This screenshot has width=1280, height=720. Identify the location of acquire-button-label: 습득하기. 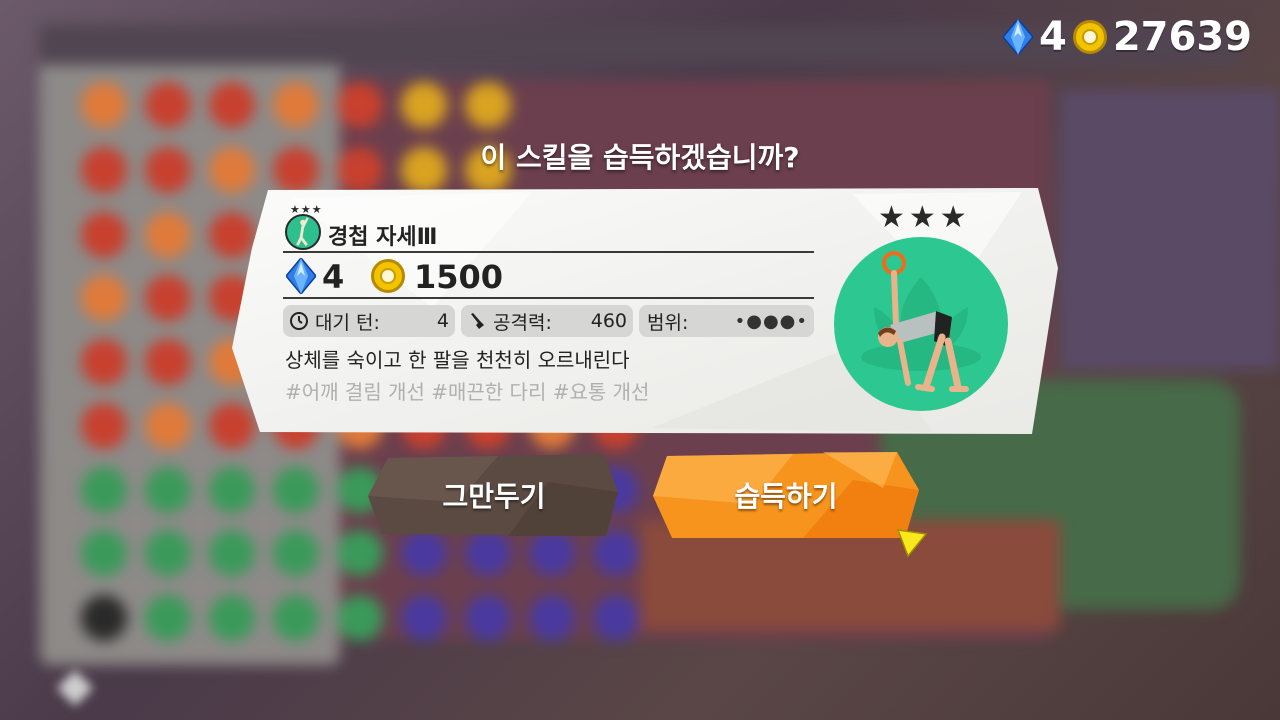
(786, 496).